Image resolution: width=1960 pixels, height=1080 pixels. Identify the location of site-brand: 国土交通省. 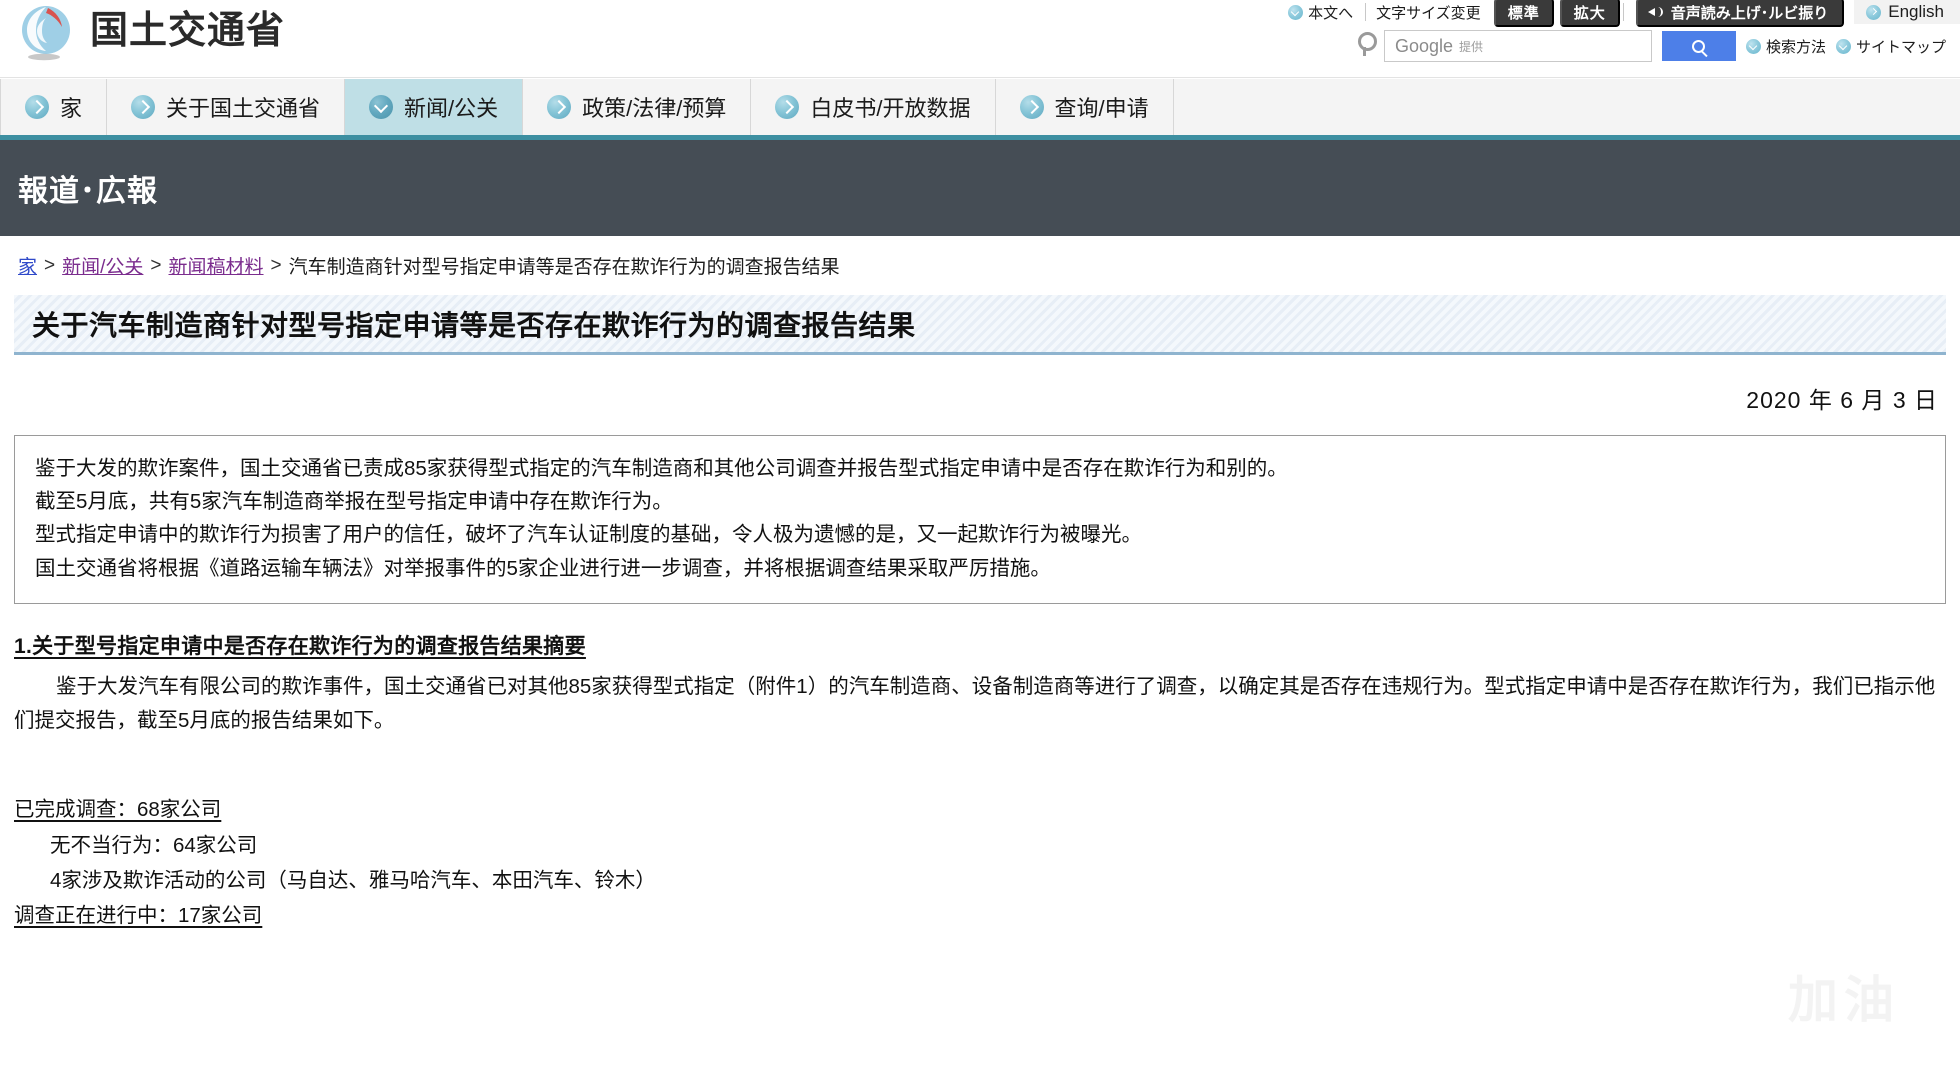
(151, 33).